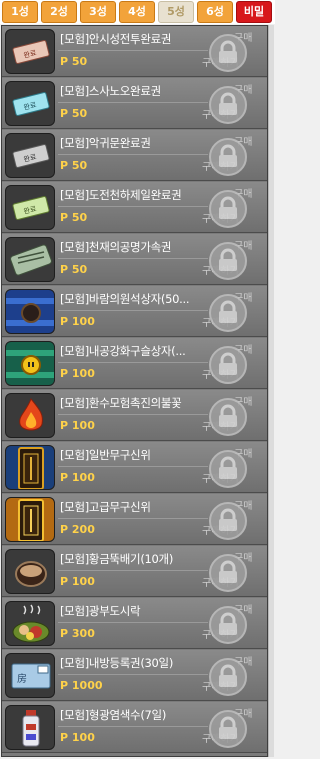 Image resolution: width=320 pixels, height=759 pixels. I want to click on grade-tab-bar: 1성 2성 3성 4성 5성 6성 비밀, so click(137, 12).